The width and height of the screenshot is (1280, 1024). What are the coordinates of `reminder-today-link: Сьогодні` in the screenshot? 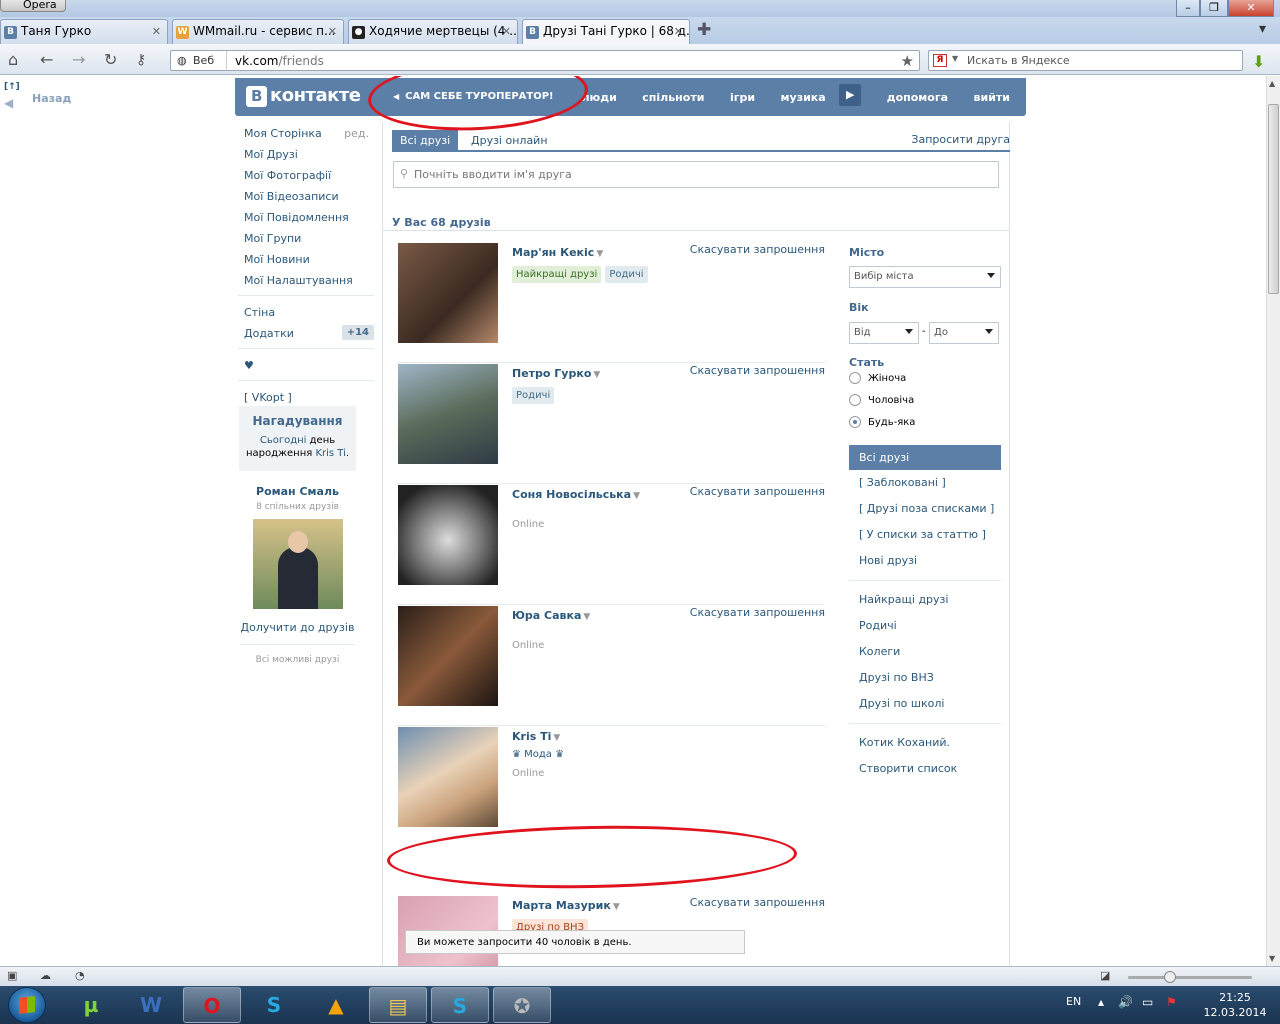 It's located at (283, 440).